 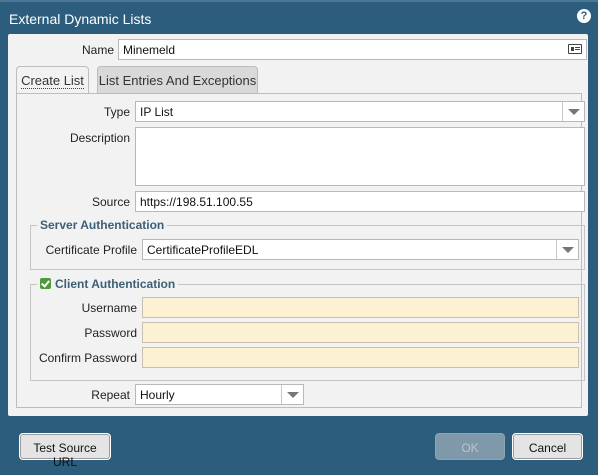 I want to click on help-icon: ?, so click(x=584, y=16).